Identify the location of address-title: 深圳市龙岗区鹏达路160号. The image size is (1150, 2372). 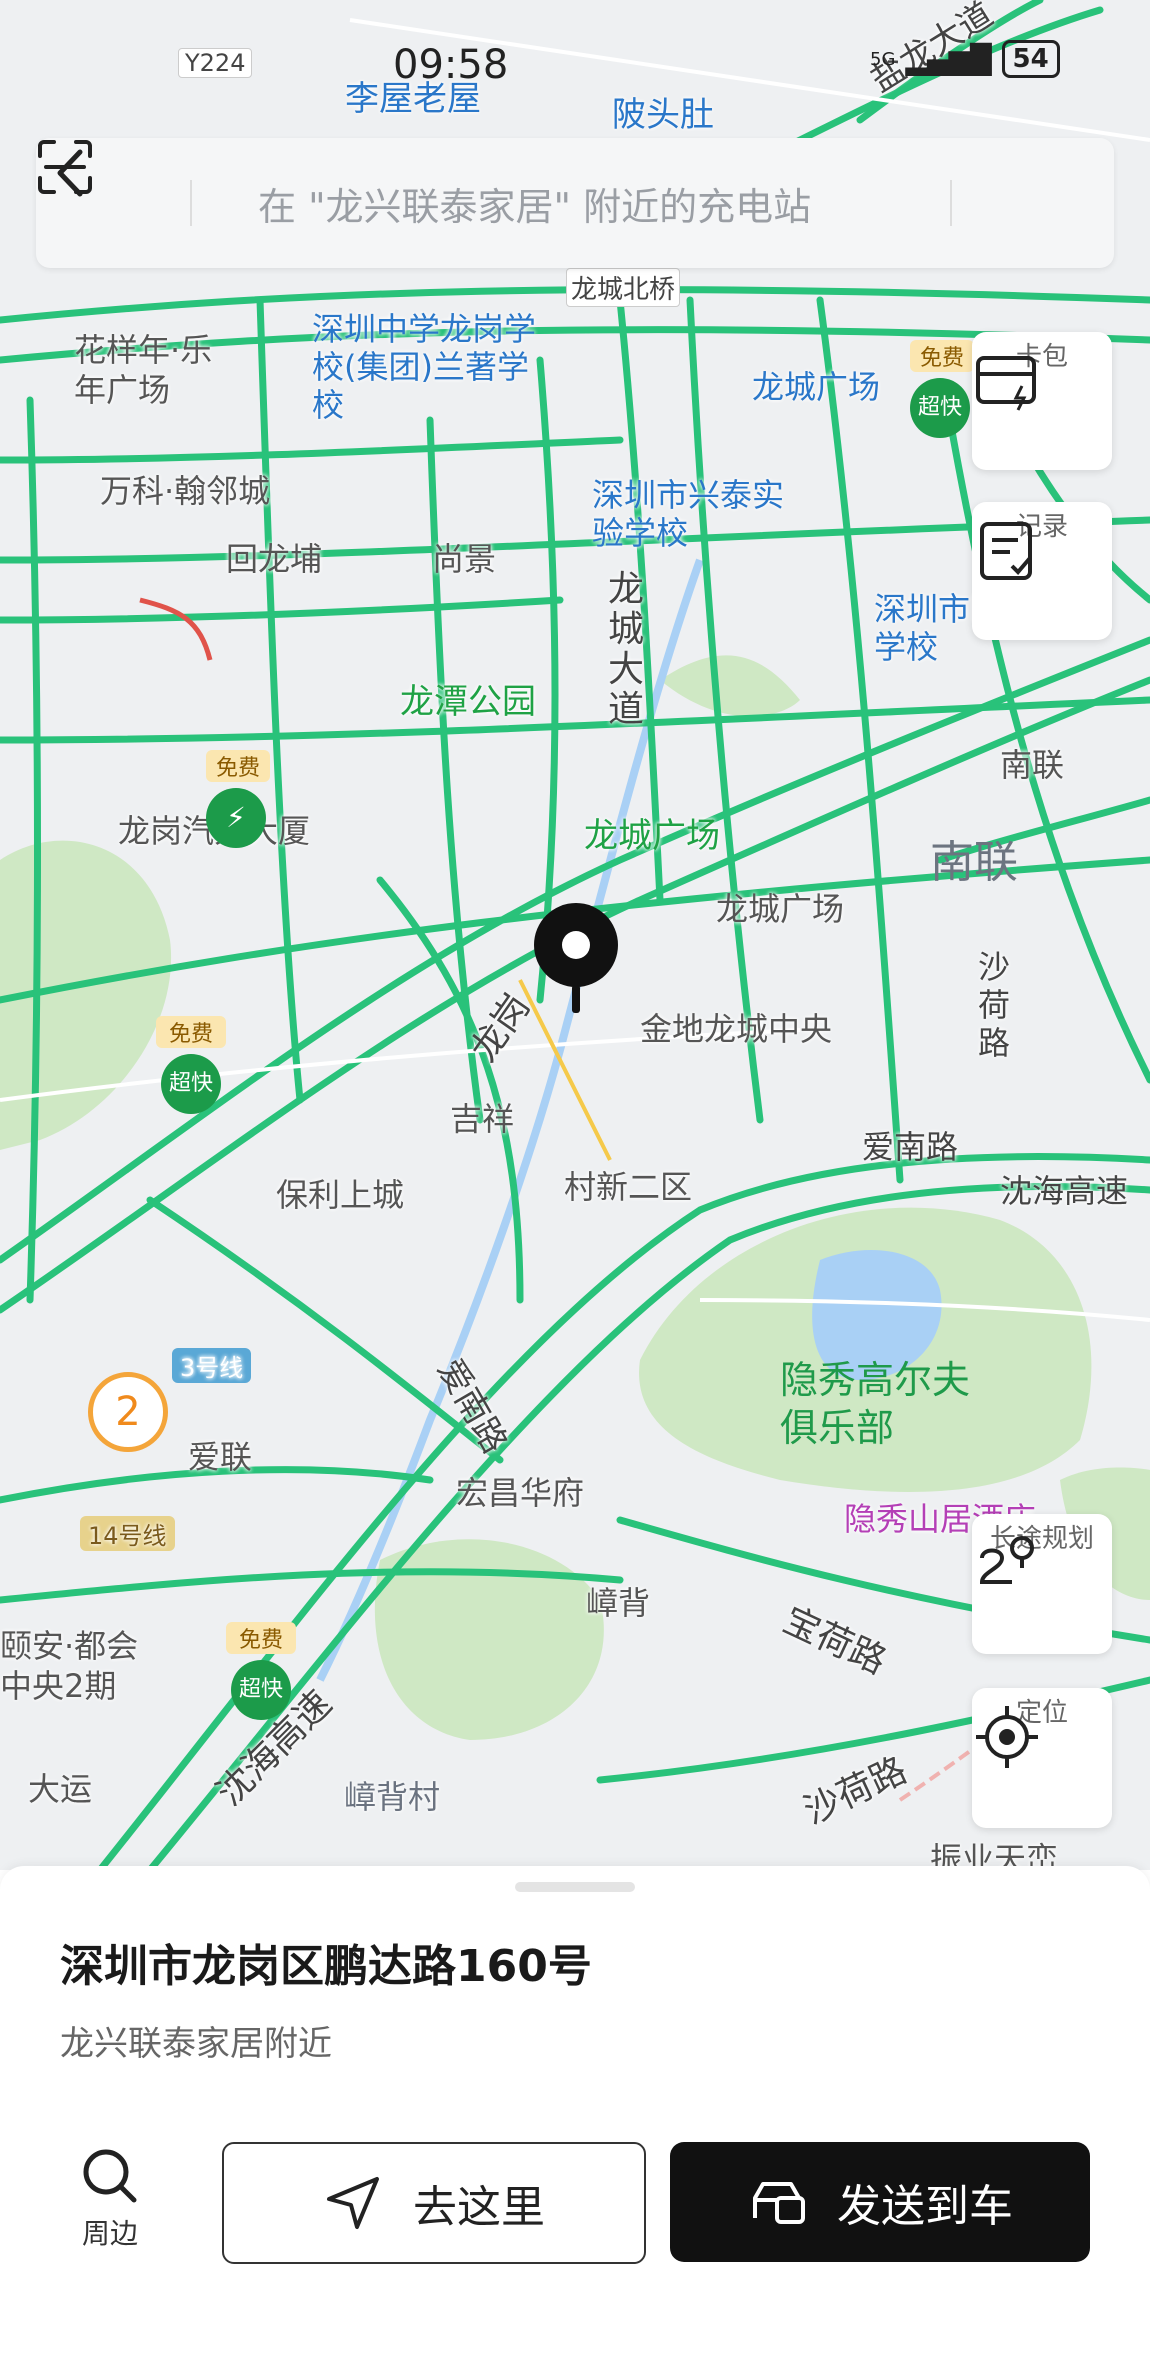
(326, 1966).